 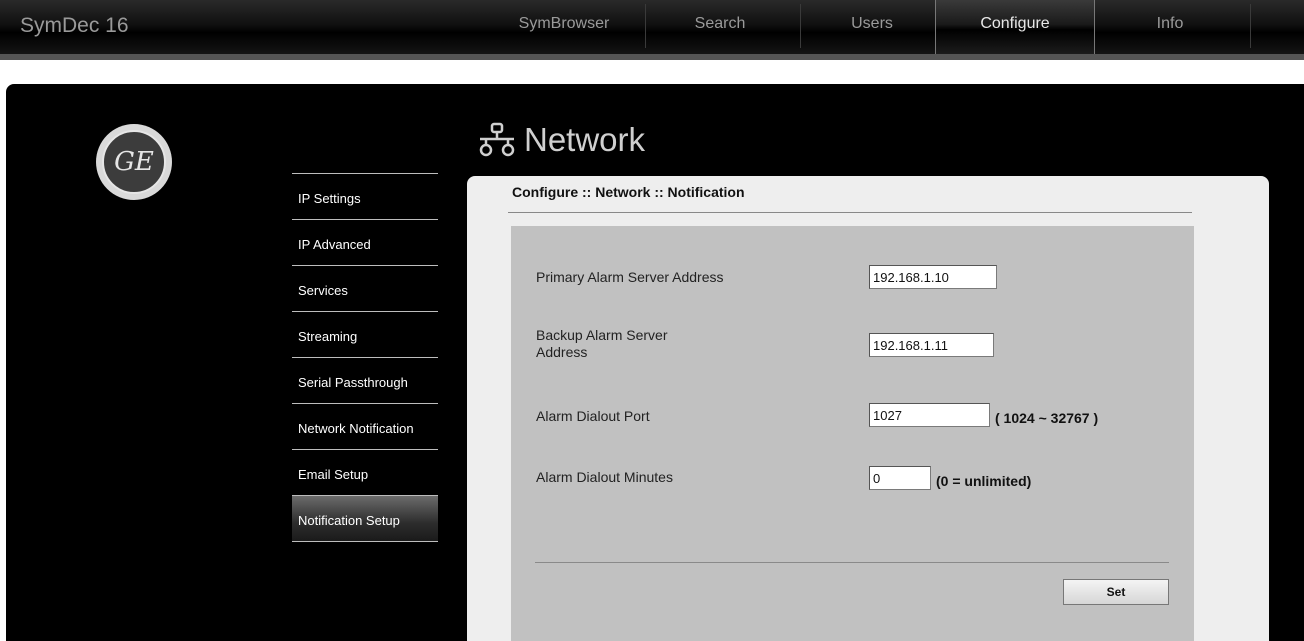 I want to click on network-icon, so click(x=497, y=139).